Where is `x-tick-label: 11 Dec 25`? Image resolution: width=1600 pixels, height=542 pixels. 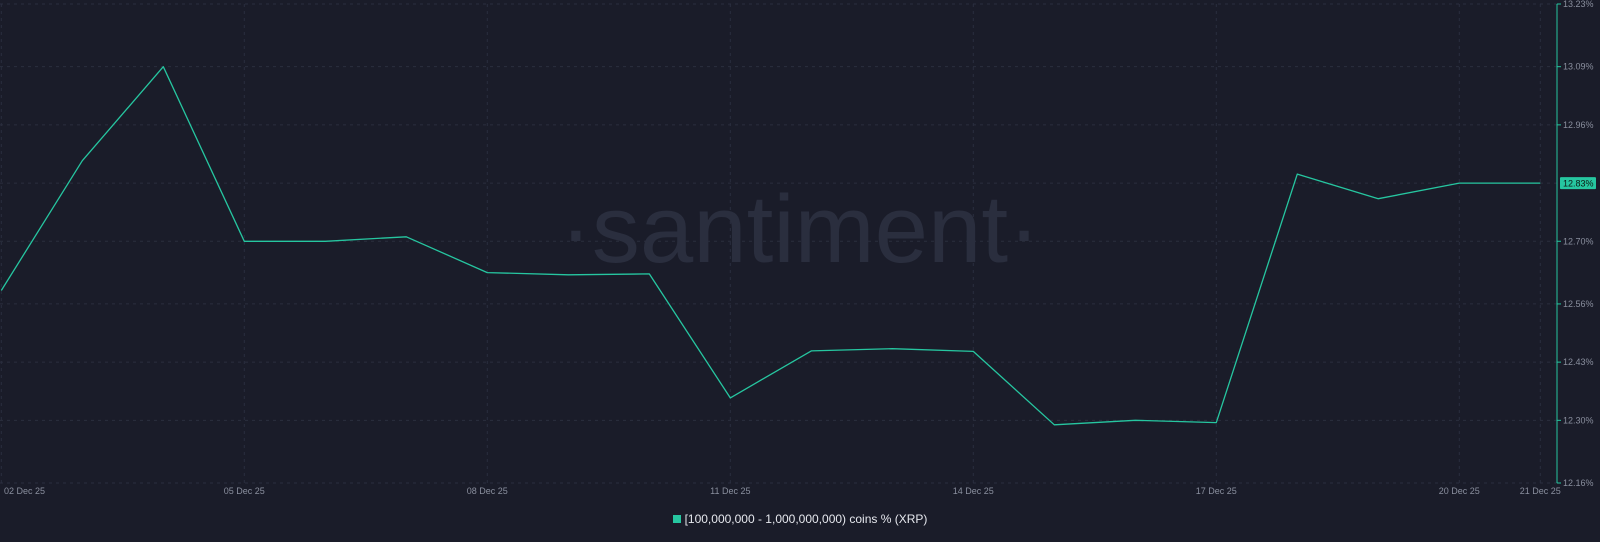 x-tick-label: 11 Dec 25 is located at coordinates (730, 491).